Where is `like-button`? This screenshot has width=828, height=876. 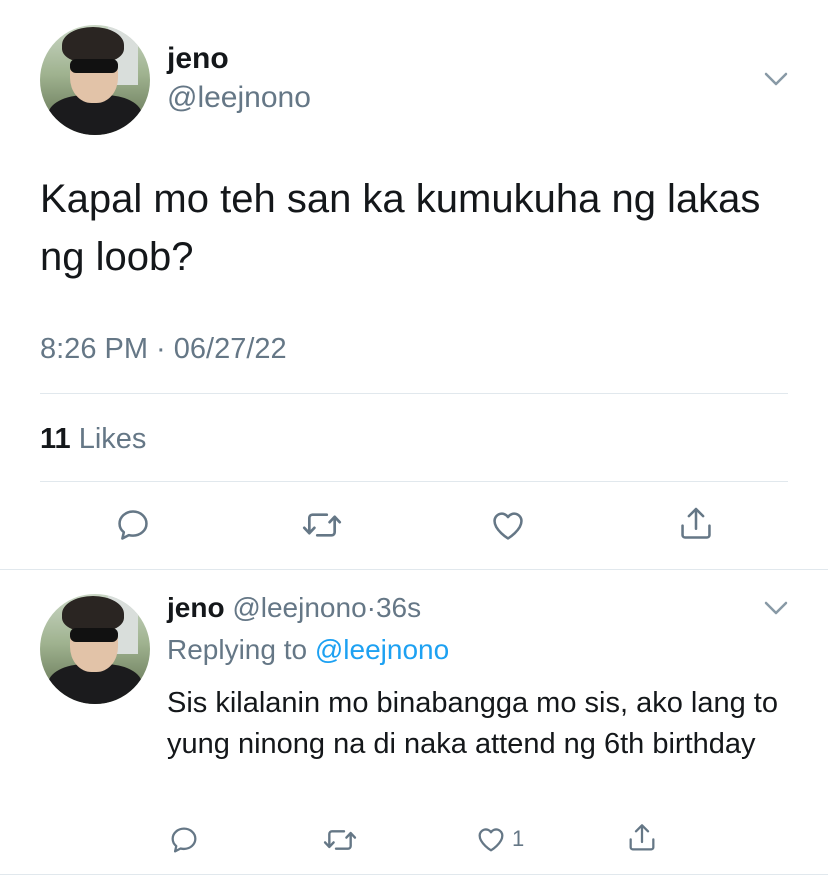
like-button is located at coordinates (508, 525).